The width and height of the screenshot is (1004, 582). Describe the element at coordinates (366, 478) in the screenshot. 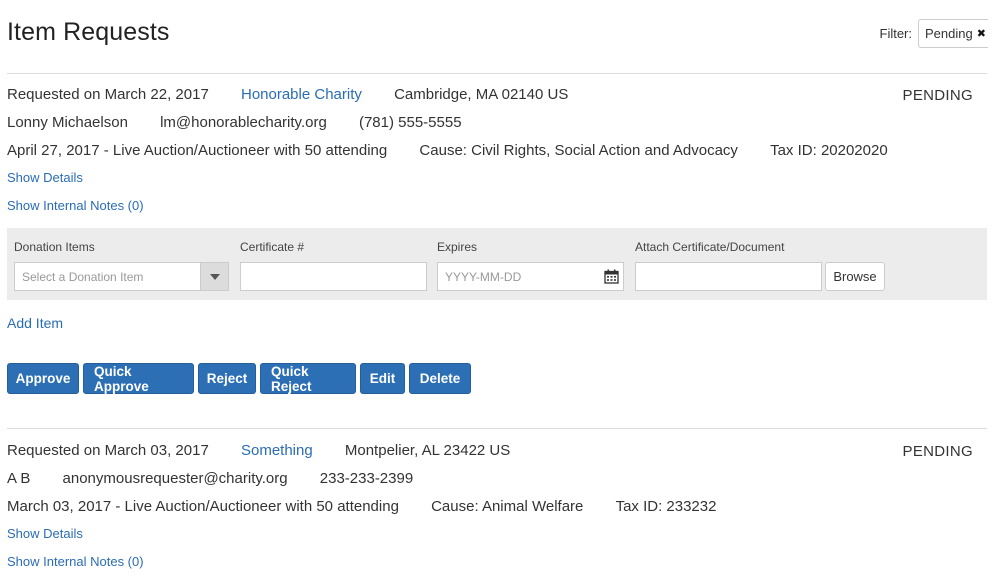

I see `contact-phone: 233-233-2399` at that location.